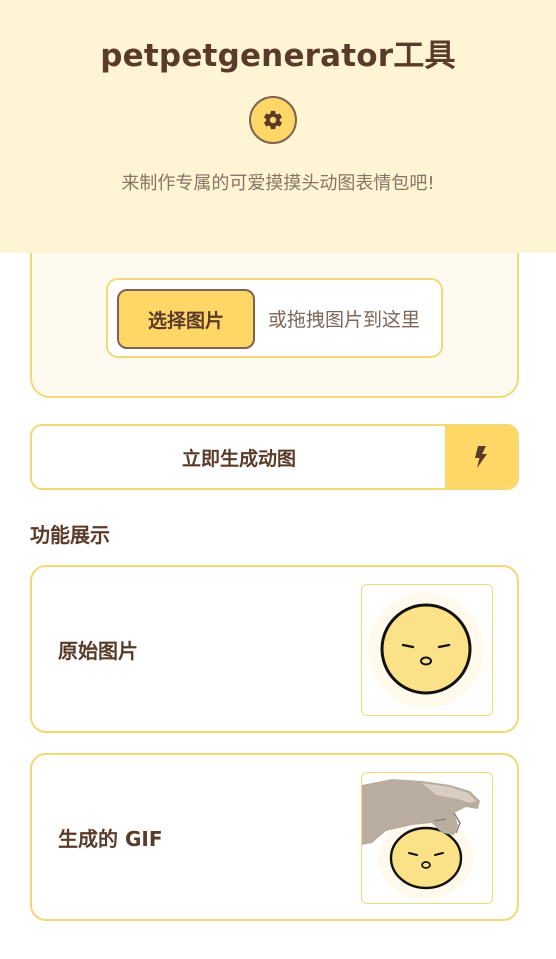  I want to click on gear-icon, so click(273, 120).